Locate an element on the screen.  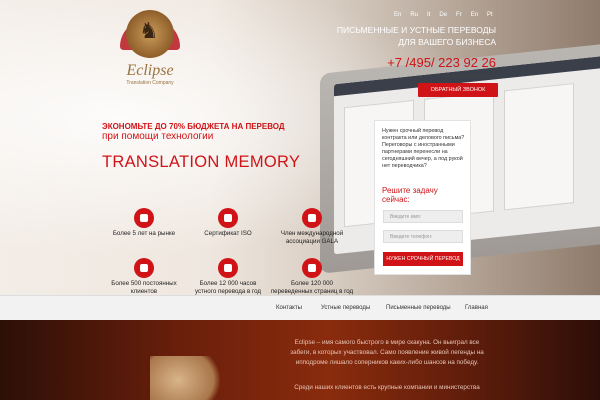
form-text-line: контракта или делового письма? is located at coordinates (423, 138).